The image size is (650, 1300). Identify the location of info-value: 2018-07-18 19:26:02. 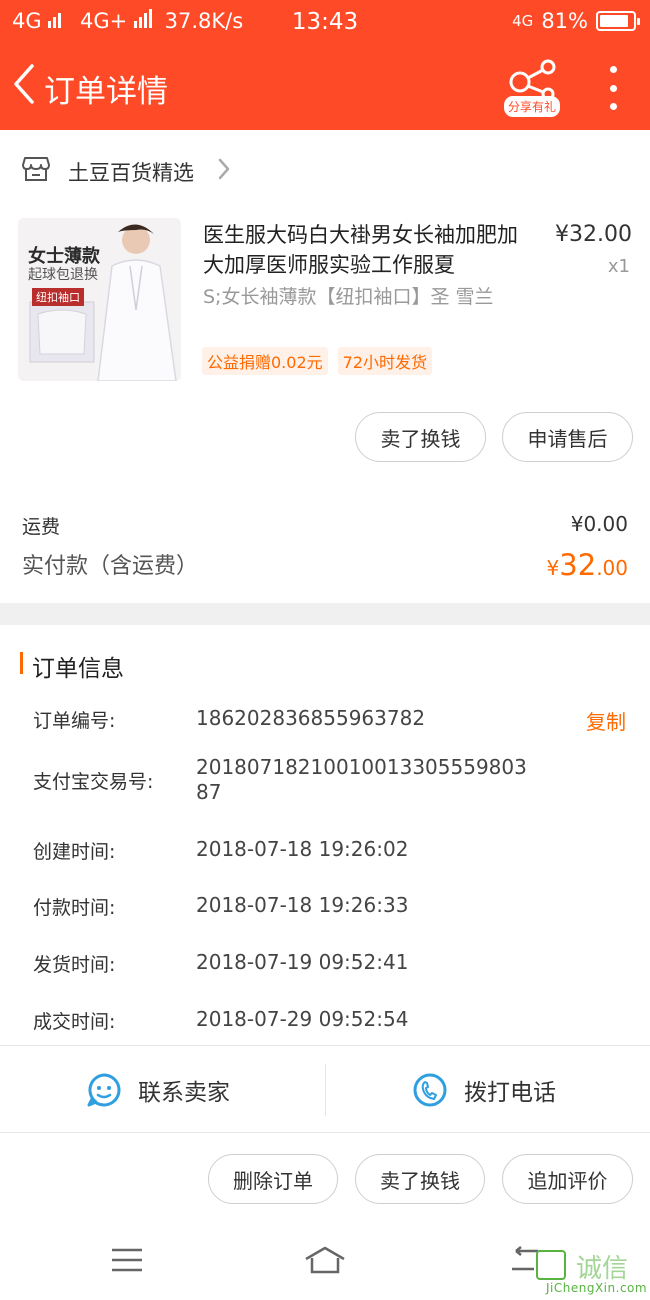
(302, 849).